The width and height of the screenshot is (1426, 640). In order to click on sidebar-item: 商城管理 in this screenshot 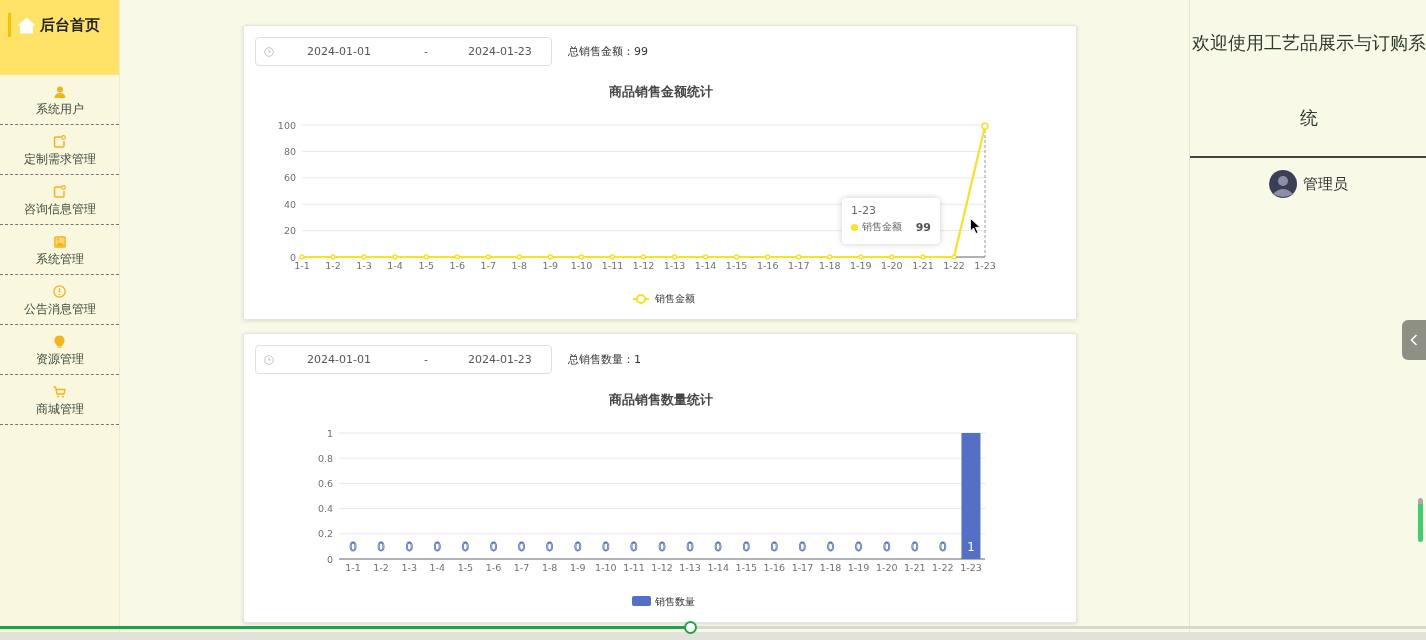, I will do `click(59, 400)`.